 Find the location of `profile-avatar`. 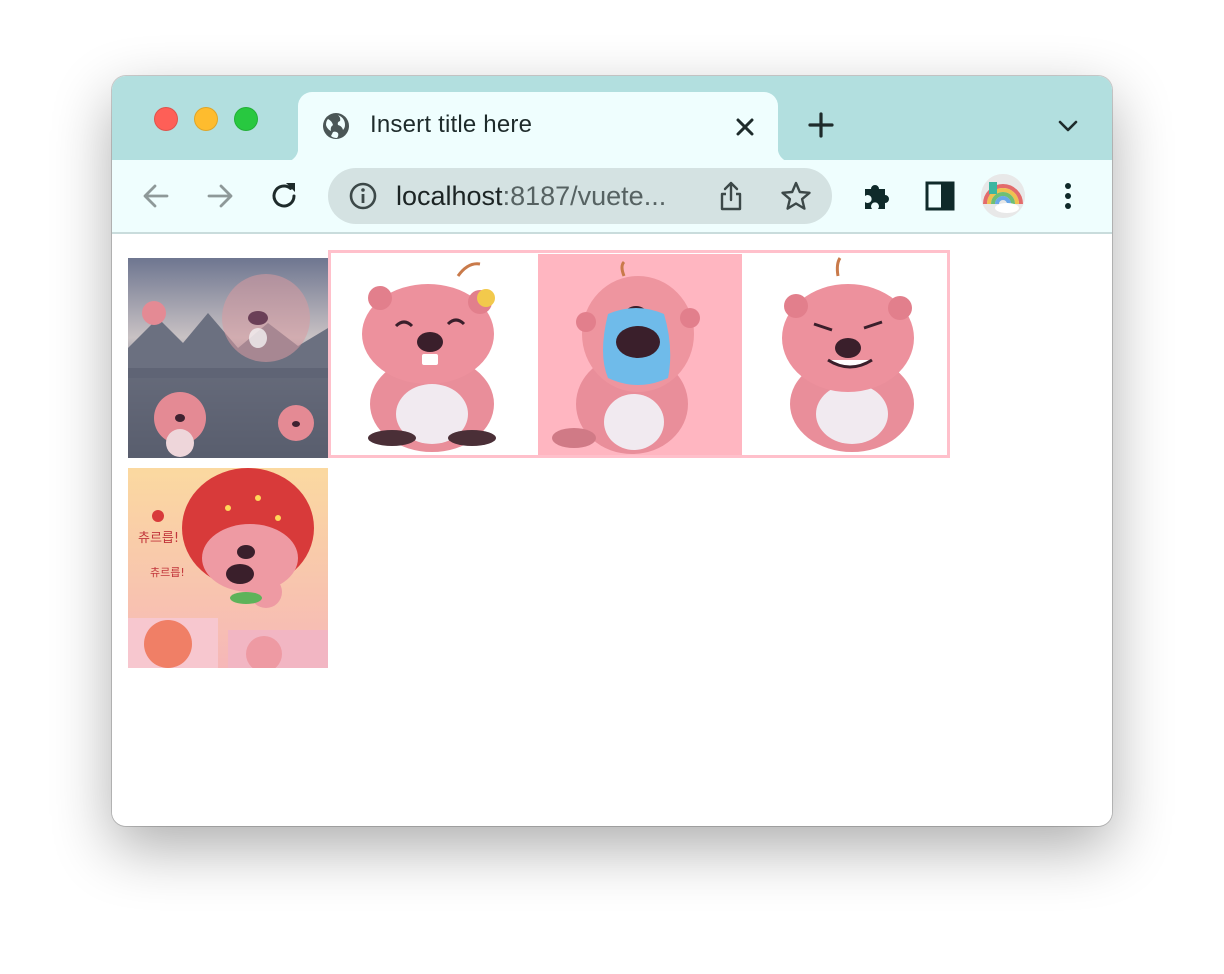

profile-avatar is located at coordinates (1003, 196).